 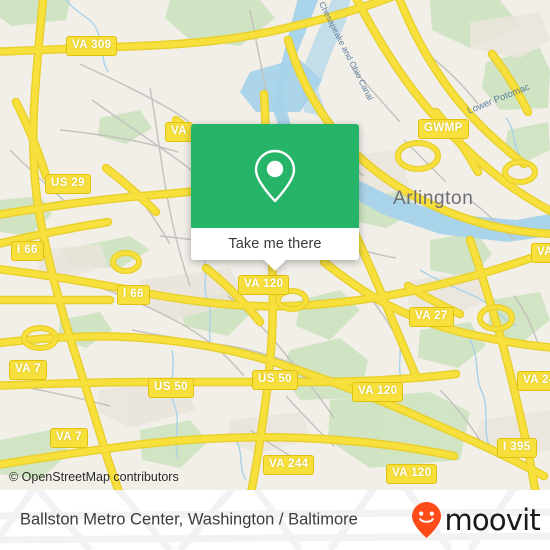 I want to click on moovit-smiley-pin-icon, so click(x=427, y=520).